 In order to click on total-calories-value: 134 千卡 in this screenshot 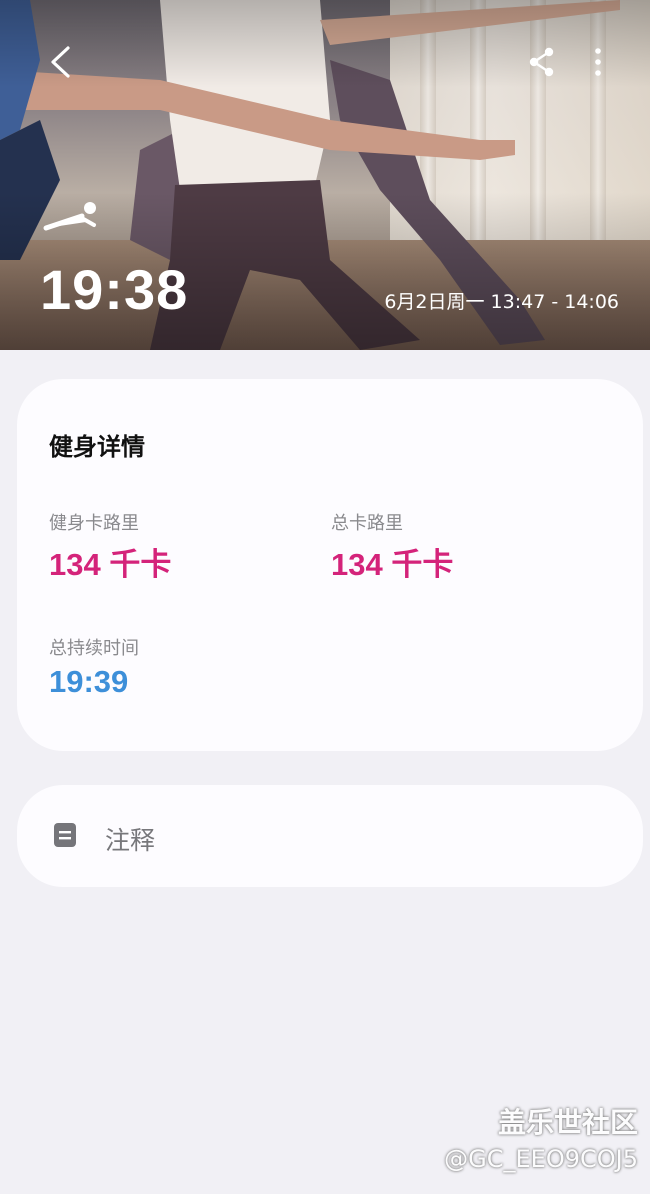, I will do `click(392, 564)`.